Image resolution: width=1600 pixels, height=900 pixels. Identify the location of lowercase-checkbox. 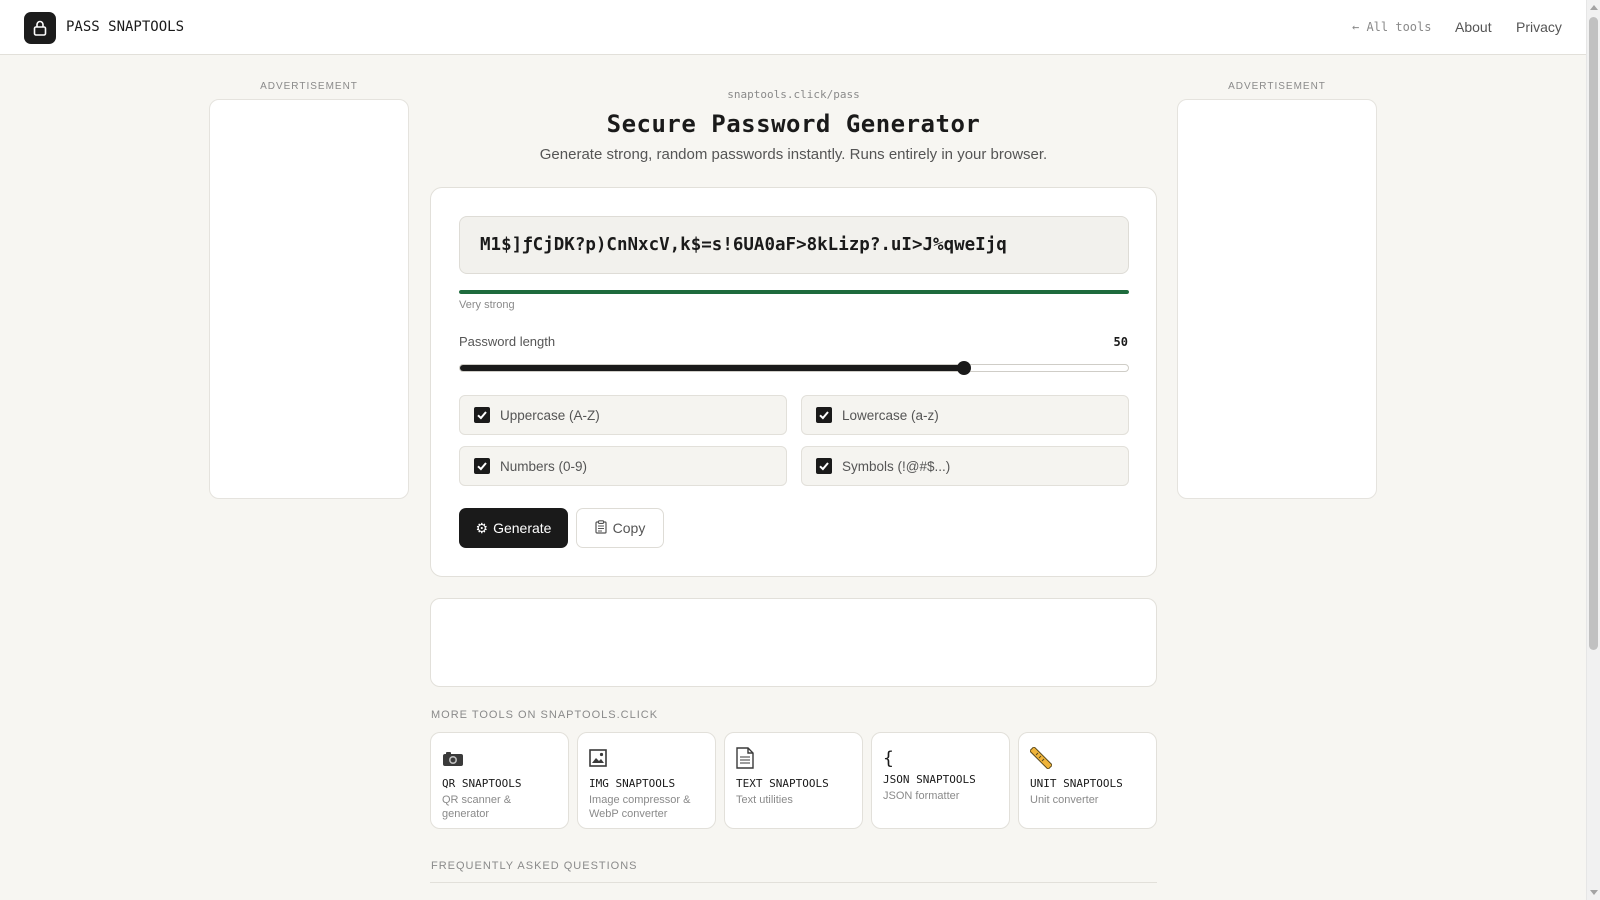
(824, 415).